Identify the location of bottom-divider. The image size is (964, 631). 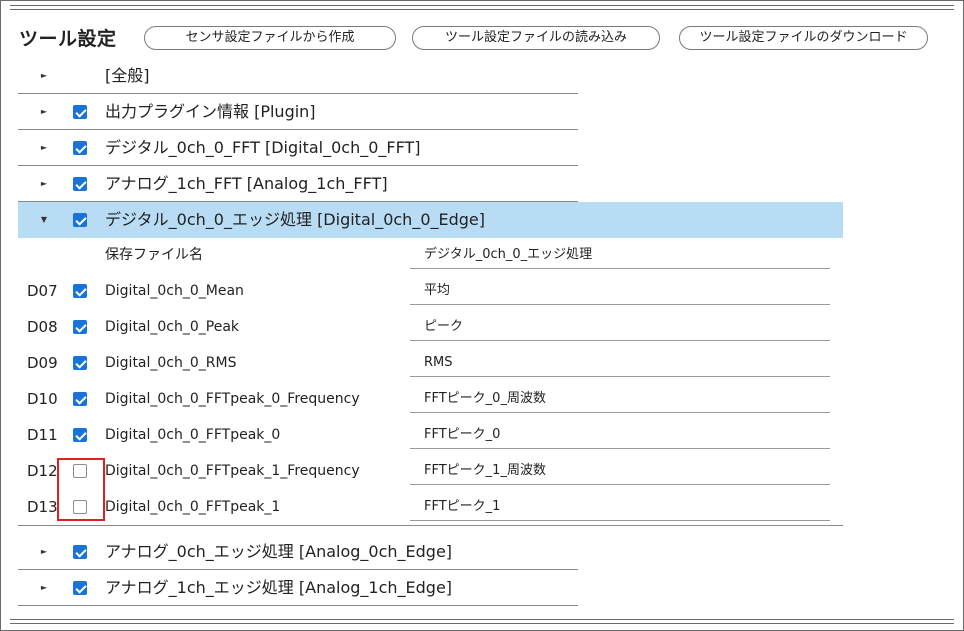
(482, 621).